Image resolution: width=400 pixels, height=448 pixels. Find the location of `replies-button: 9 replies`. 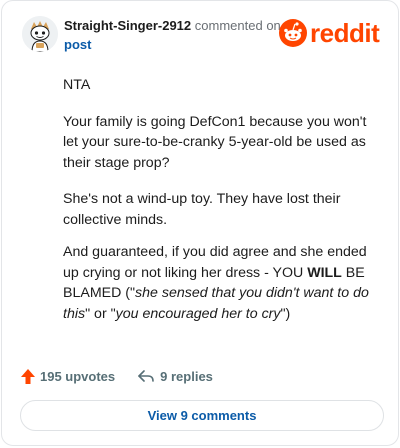

replies-button: 9 replies is located at coordinates (175, 376).